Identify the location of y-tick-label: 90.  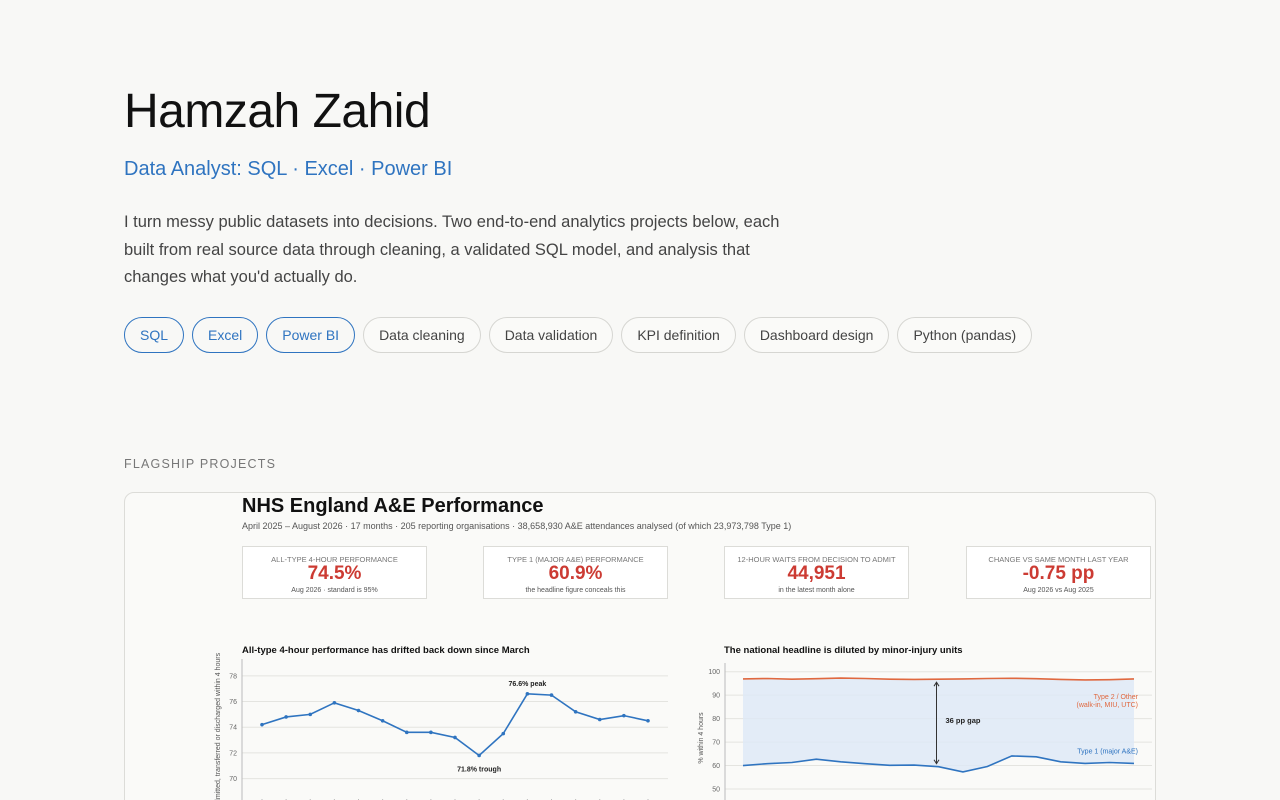
(716, 696).